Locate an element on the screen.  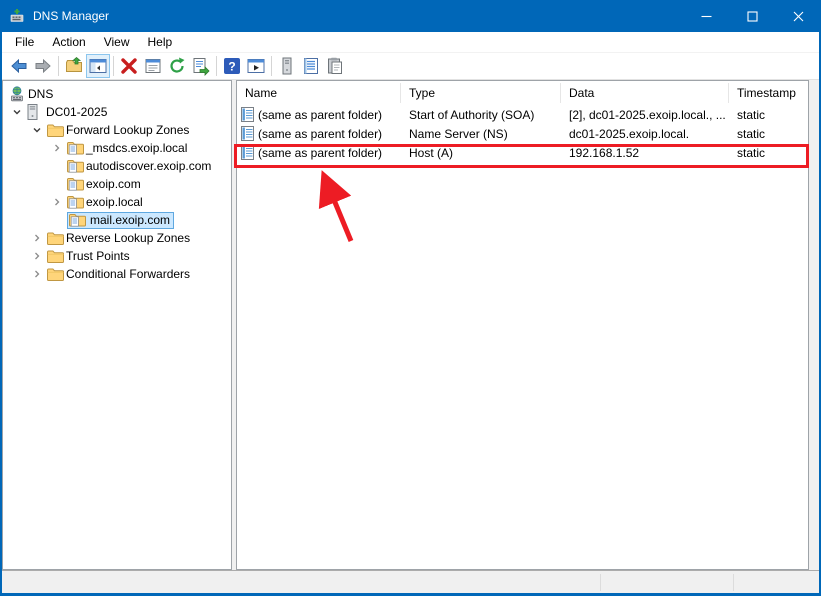
menubar: File Action View Help is located at coordinates (410, 42).